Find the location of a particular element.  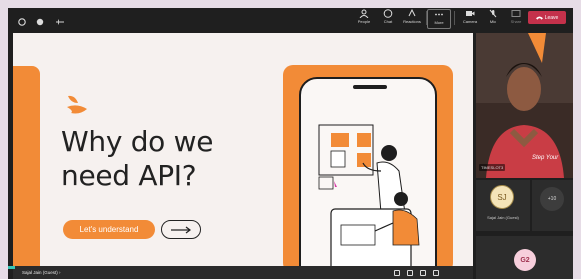

participant-tile-g2: G2 is located at coordinates (524, 257).